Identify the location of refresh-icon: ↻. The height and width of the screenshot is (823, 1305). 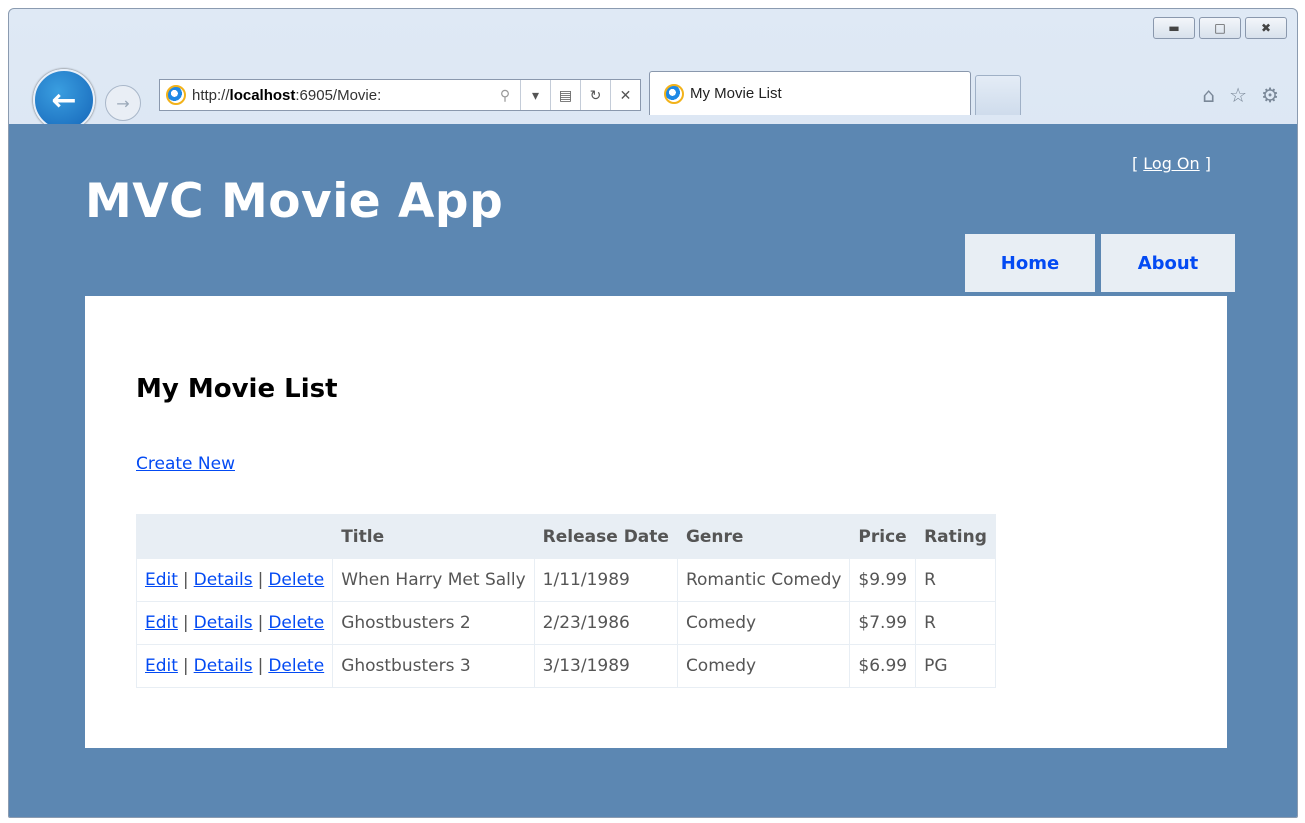
(595, 95).